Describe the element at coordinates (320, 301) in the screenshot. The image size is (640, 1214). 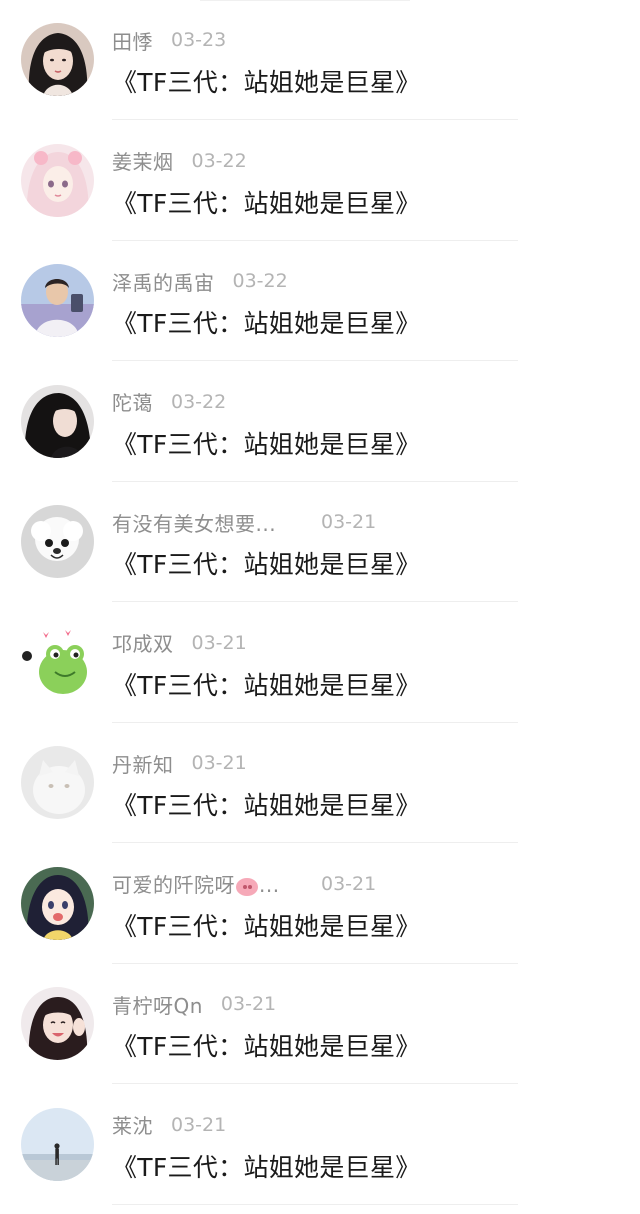
I see `list-item: 泽禹的禹宙 03-22 《TF三代：站姐她是巨星》` at that location.